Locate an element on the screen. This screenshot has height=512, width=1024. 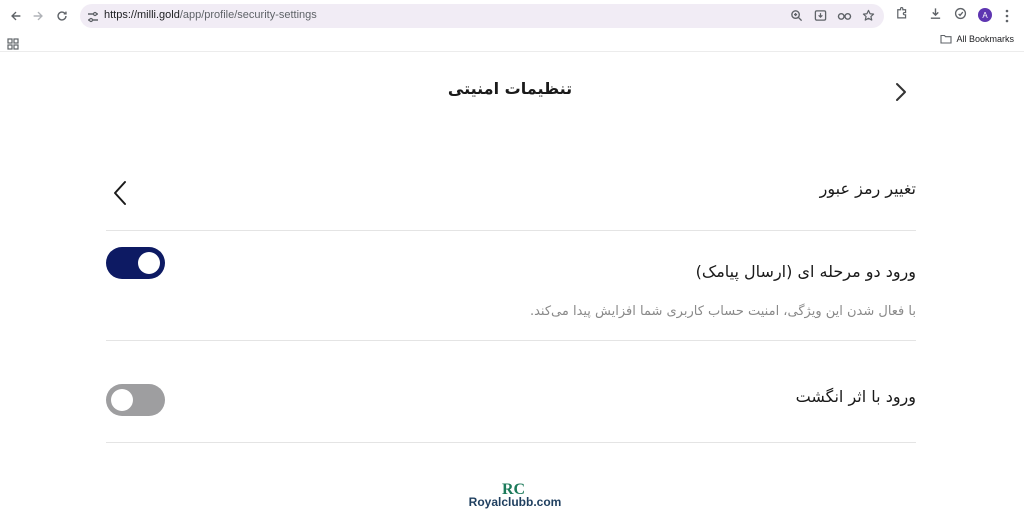
two-step-login-toggle is located at coordinates (135, 263).